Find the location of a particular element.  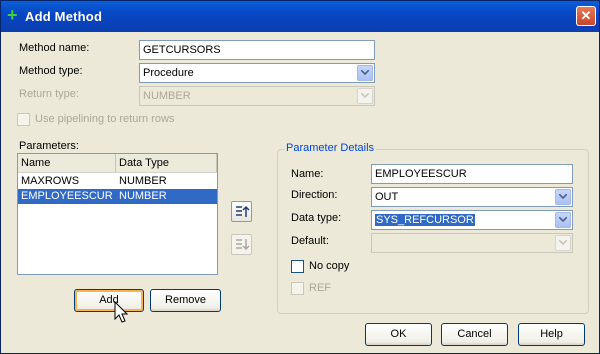

direction-dropdown-button is located at coordinates (563, 197).